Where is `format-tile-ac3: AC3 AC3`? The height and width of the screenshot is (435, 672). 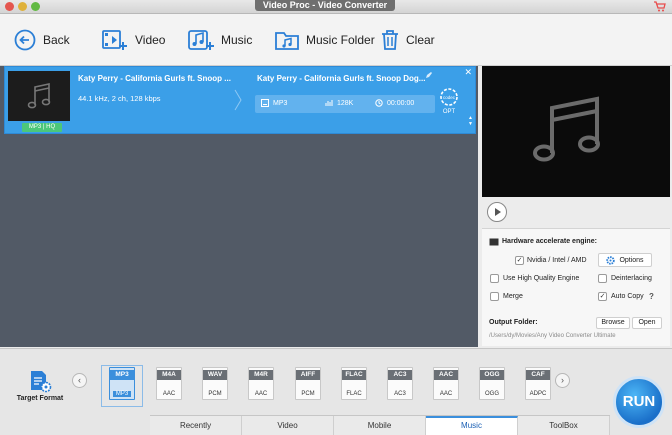
format-tile-ac3: AC3 AC3 is located at coordinates (400, 386).